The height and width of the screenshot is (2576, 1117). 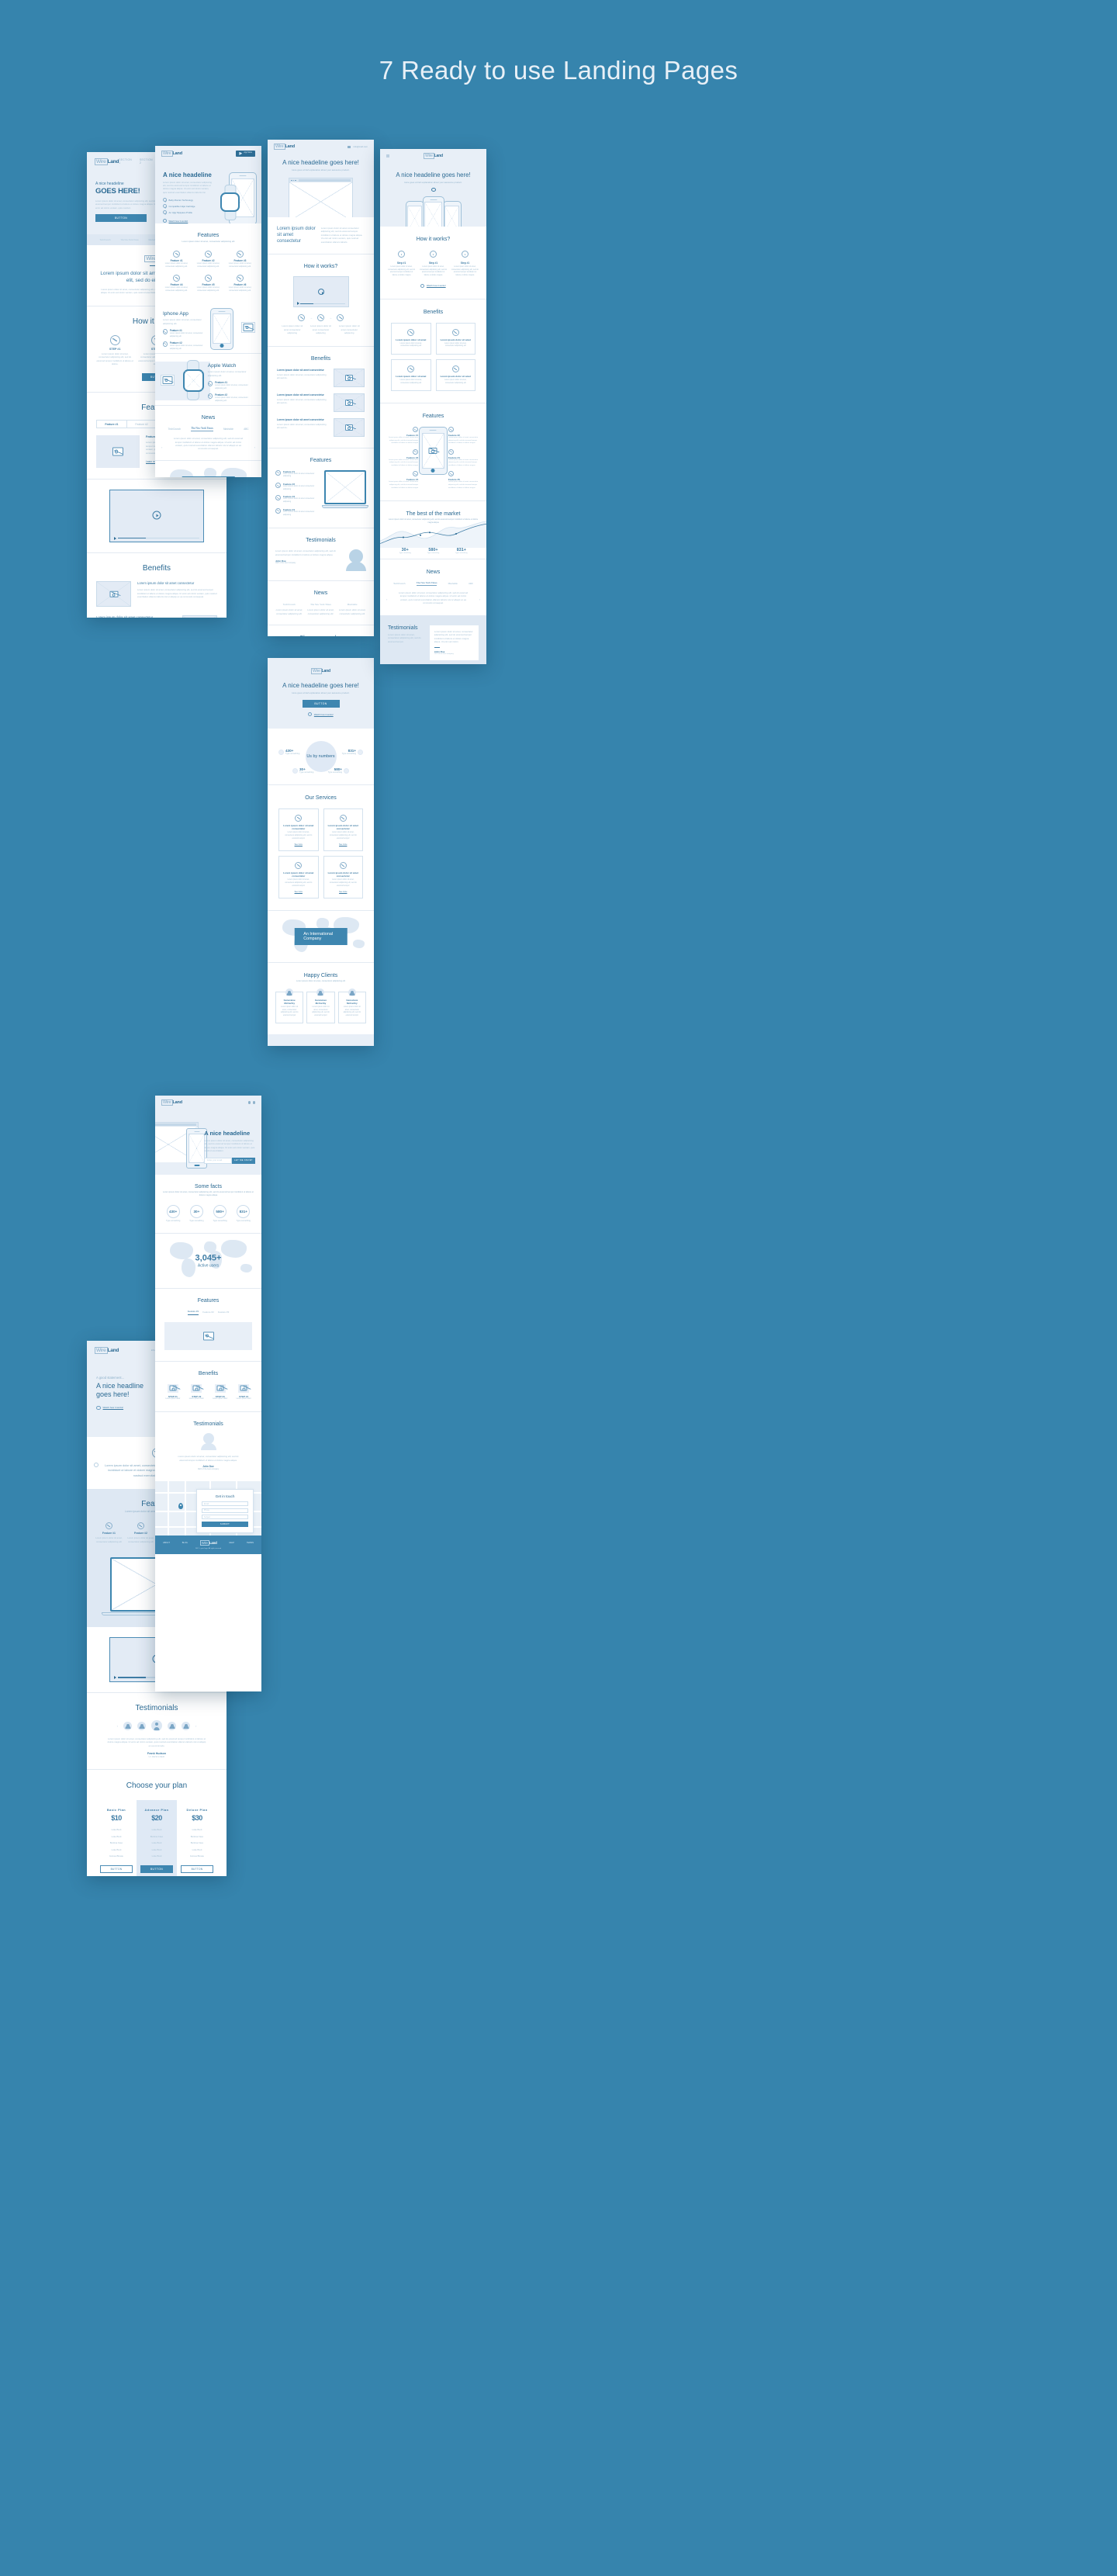 What do you see at coordinates (250, 1543) in the screenshot?
I see `footer-link: TERMS` at bounding box center [250, 1543].